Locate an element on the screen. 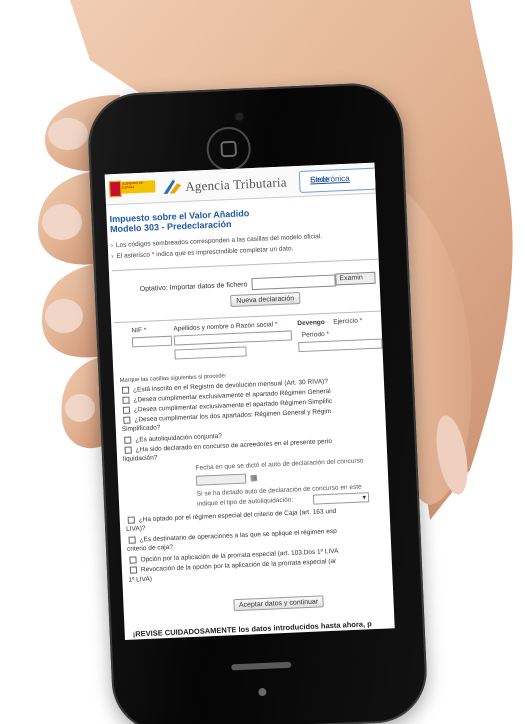 The image size is (525, 724). agency-name: Agencia Tributaria is located at coordinates (235, 184).